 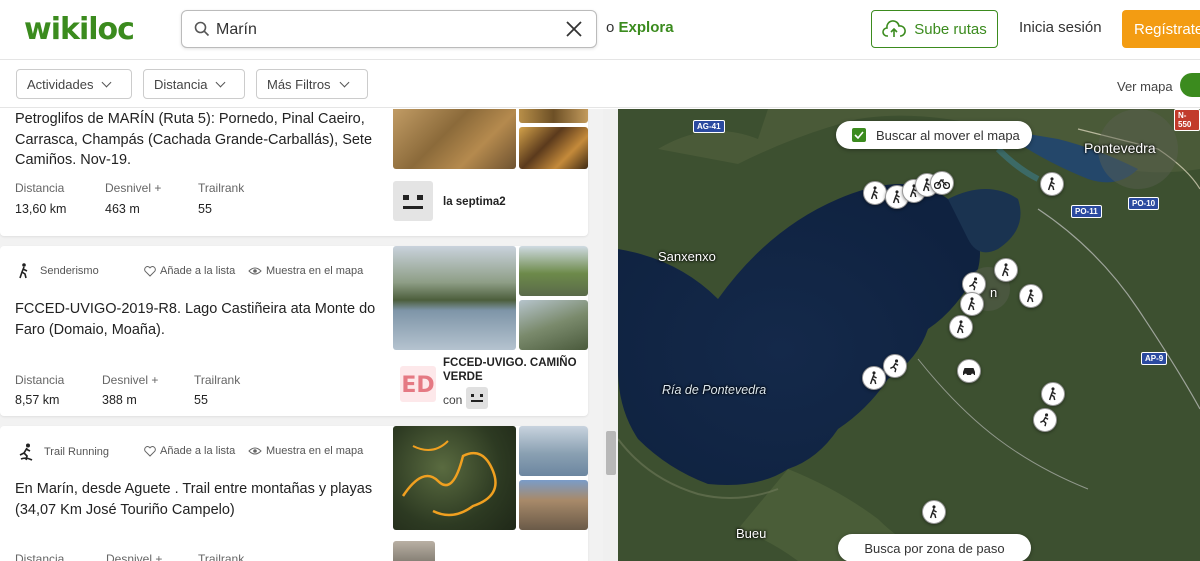 What do you see at coordinates (1161, 29) in the screenshot?
I see `register-button: Regístrate` at bounding box center [1161, 29].